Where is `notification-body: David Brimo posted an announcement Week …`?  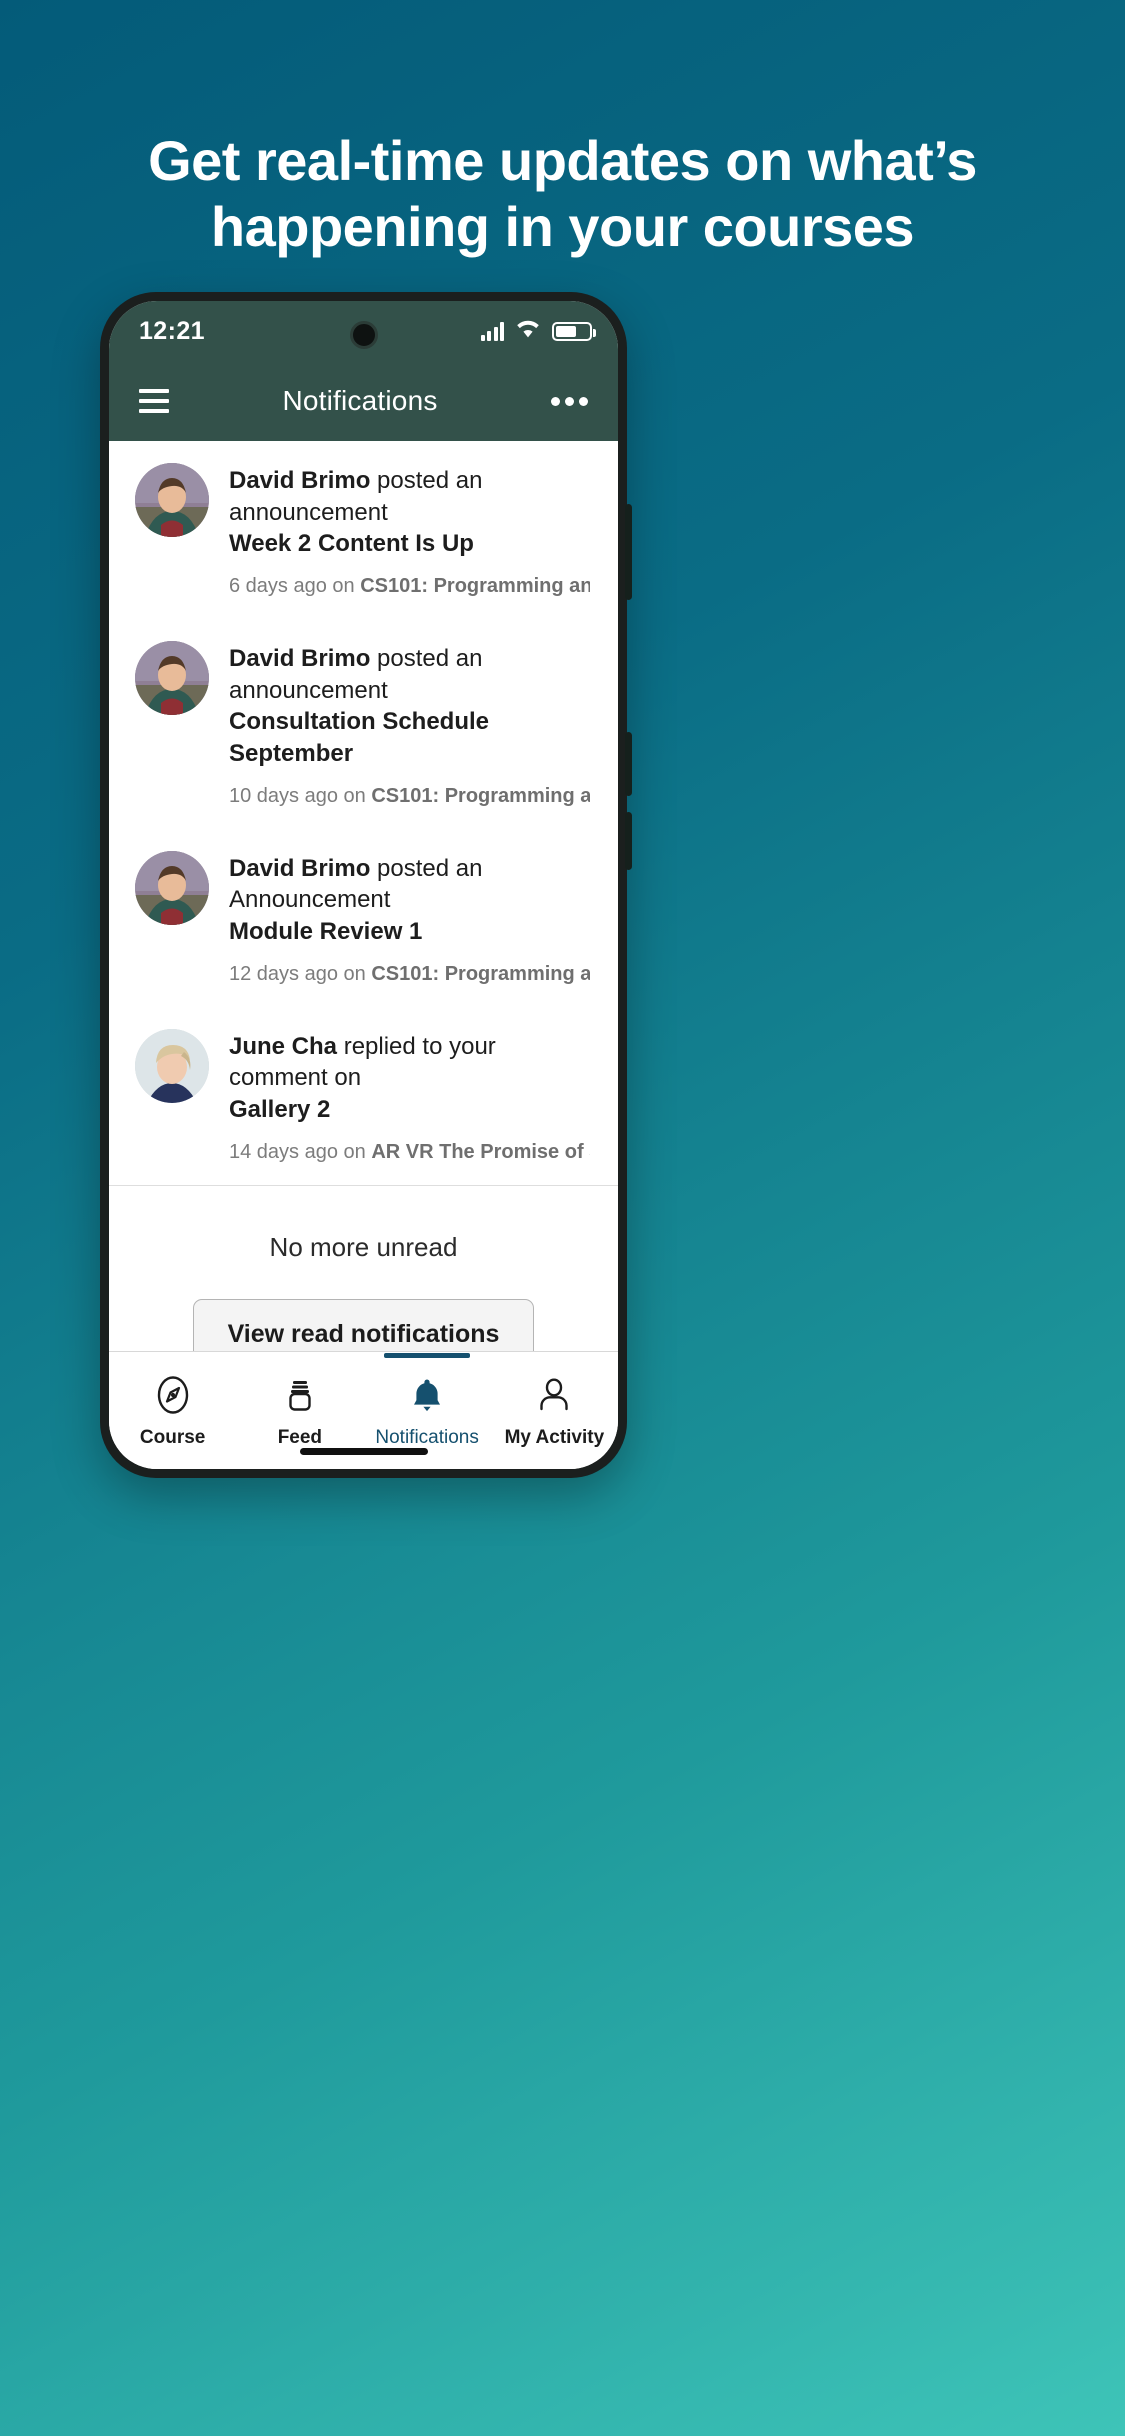 notification-body: David Brimo posted an announcement Week … is located at coordinates (409, 531).